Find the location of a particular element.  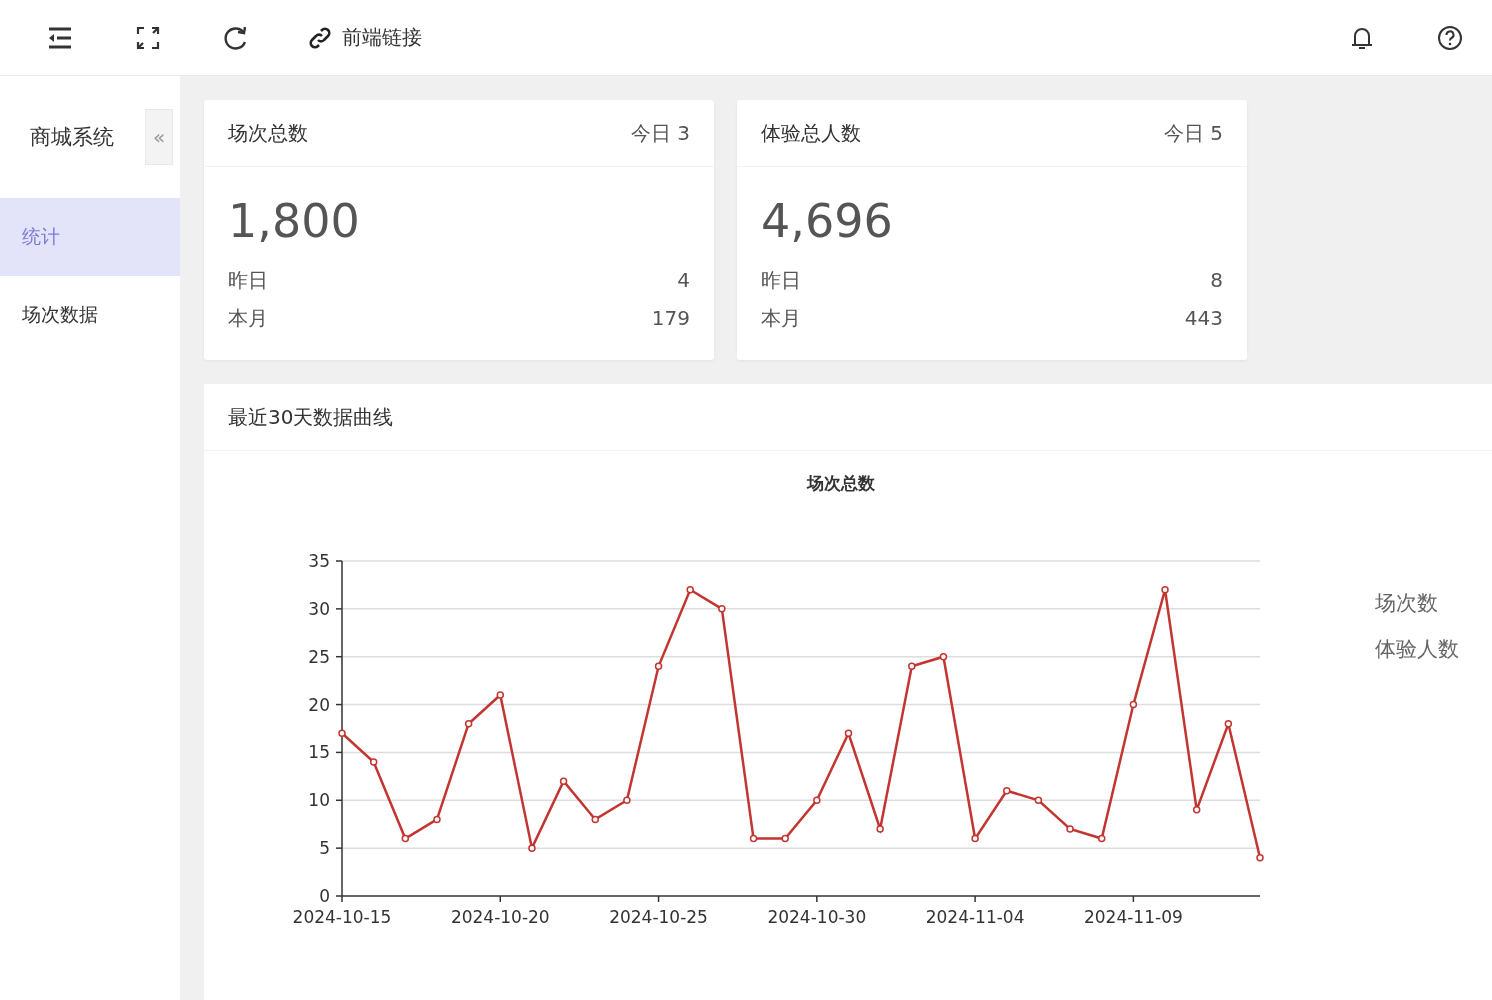

y-tick-label: 5 is located at coordinates (324, 848).